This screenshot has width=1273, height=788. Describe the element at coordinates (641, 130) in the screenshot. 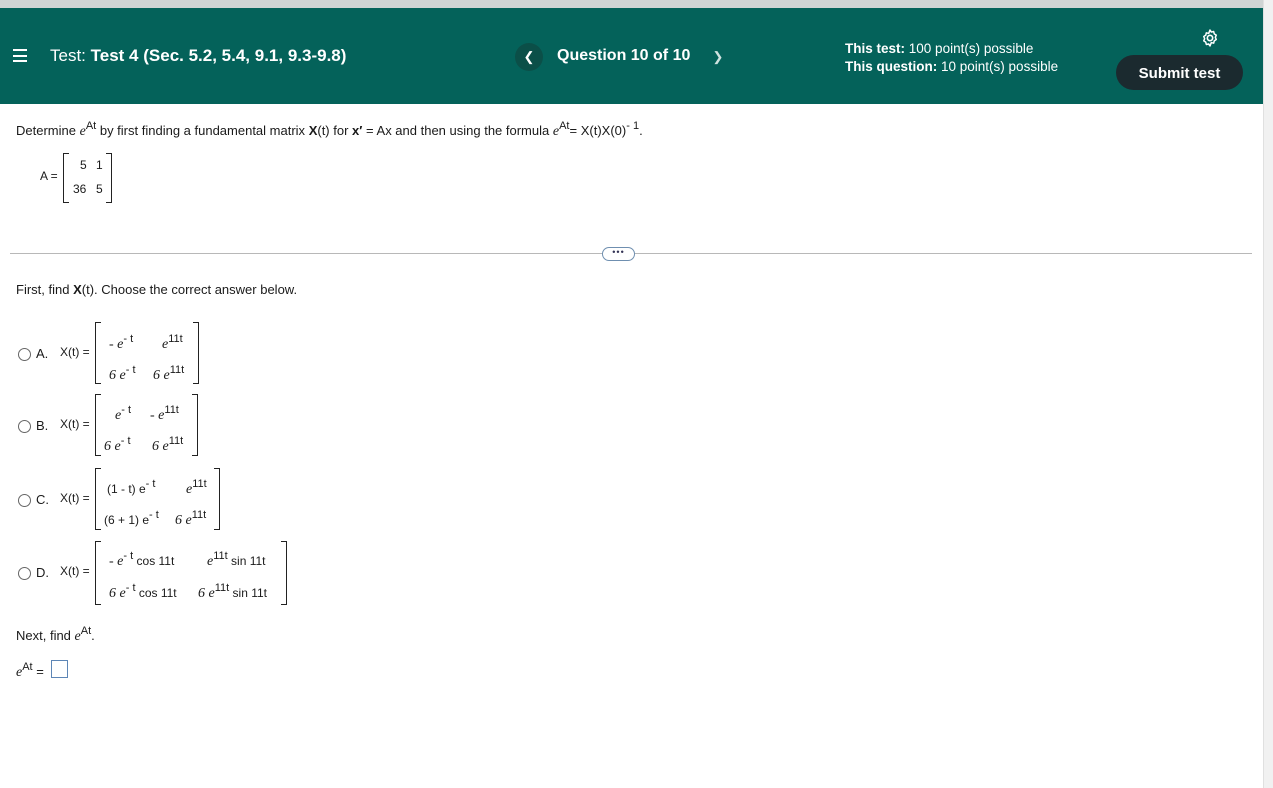

I see `period: .` at that location.